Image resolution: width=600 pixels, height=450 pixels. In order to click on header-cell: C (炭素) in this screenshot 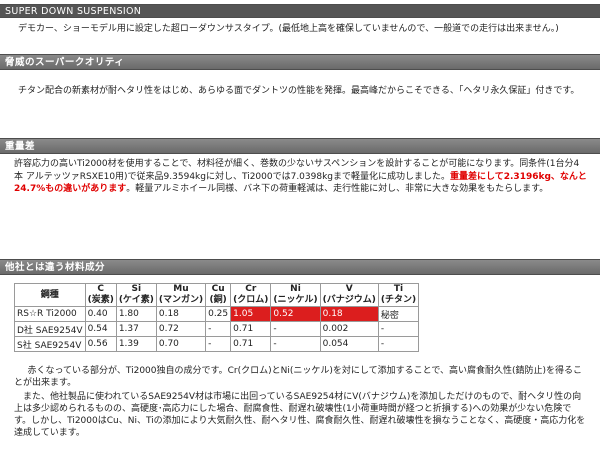, I will do `click(100, 295)`.